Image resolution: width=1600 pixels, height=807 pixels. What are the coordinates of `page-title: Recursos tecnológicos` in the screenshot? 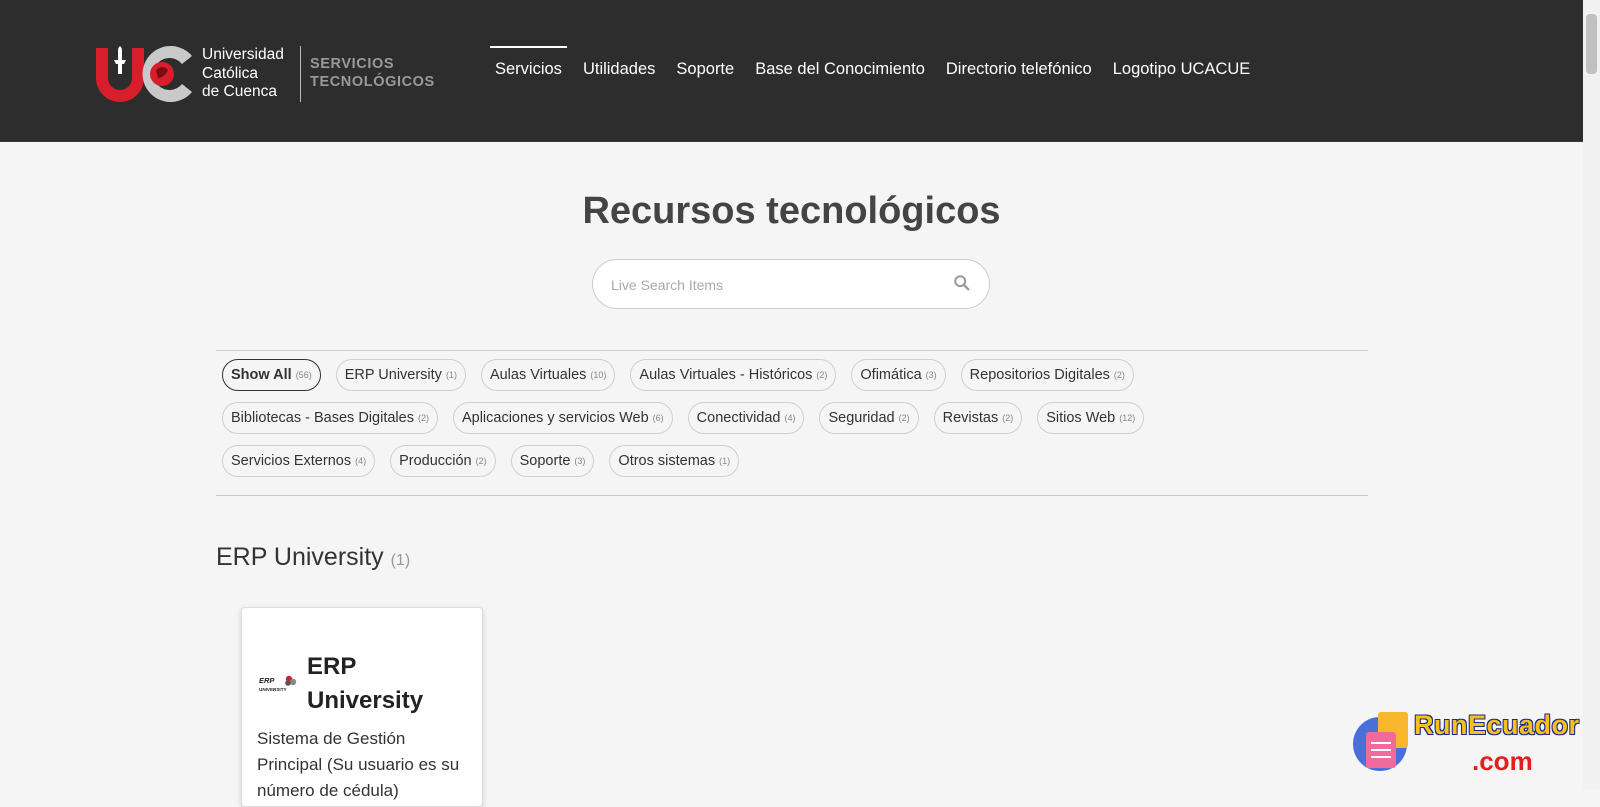 It's located at (791, 211).